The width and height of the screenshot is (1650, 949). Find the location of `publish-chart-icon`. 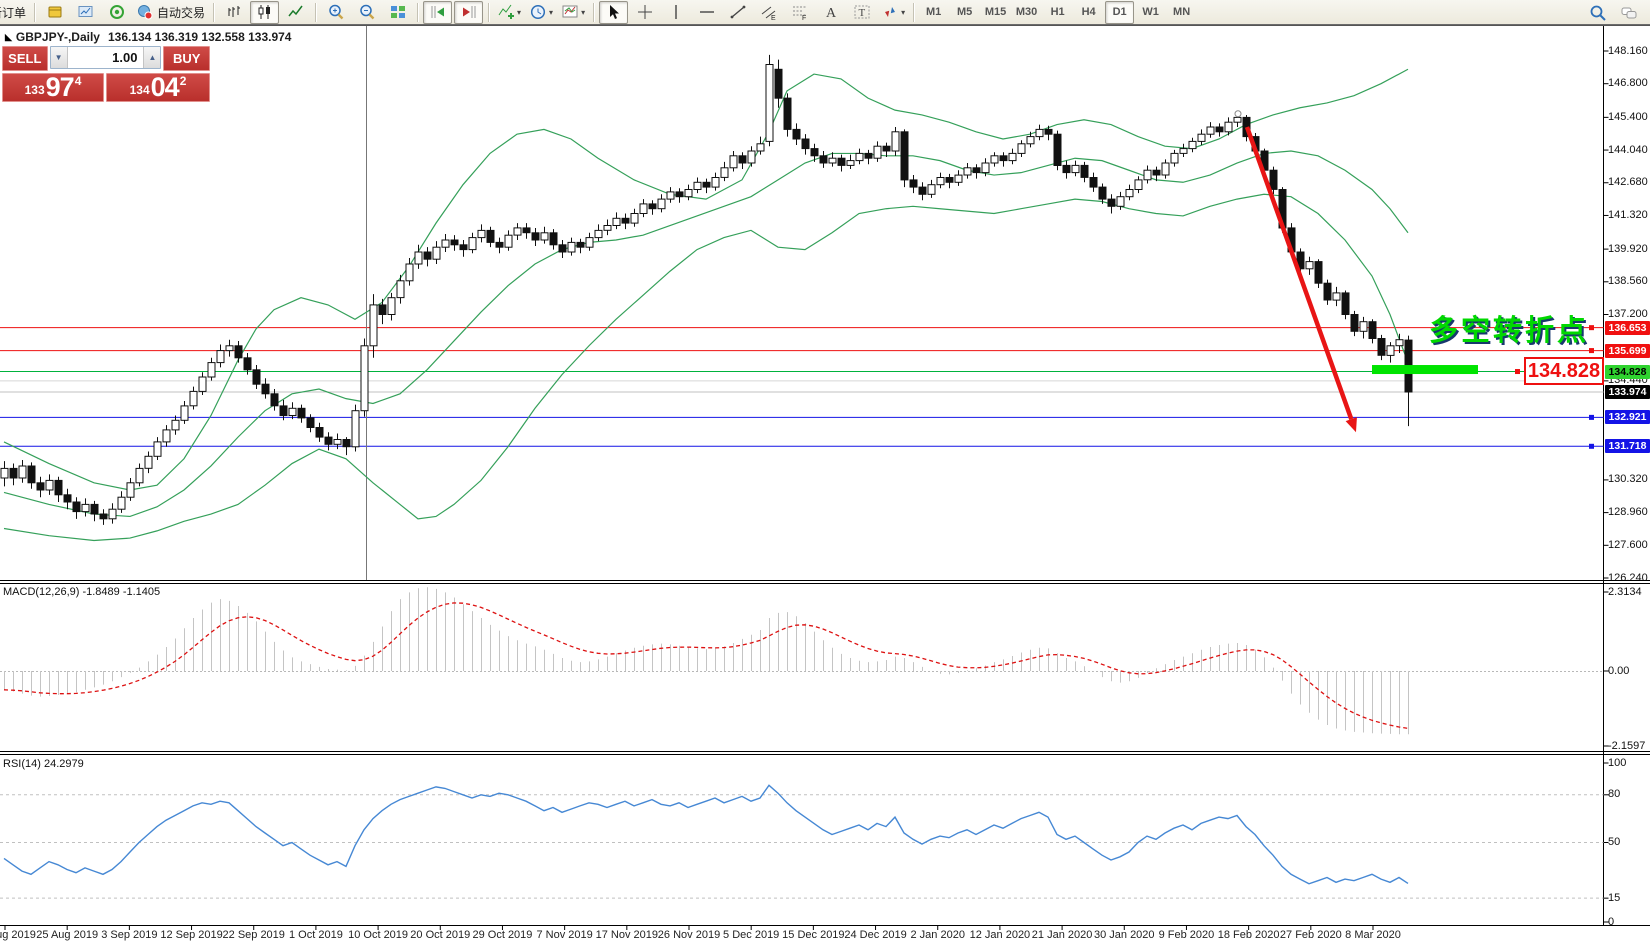

publish-chart-icon is located at coordinates (86, 12).